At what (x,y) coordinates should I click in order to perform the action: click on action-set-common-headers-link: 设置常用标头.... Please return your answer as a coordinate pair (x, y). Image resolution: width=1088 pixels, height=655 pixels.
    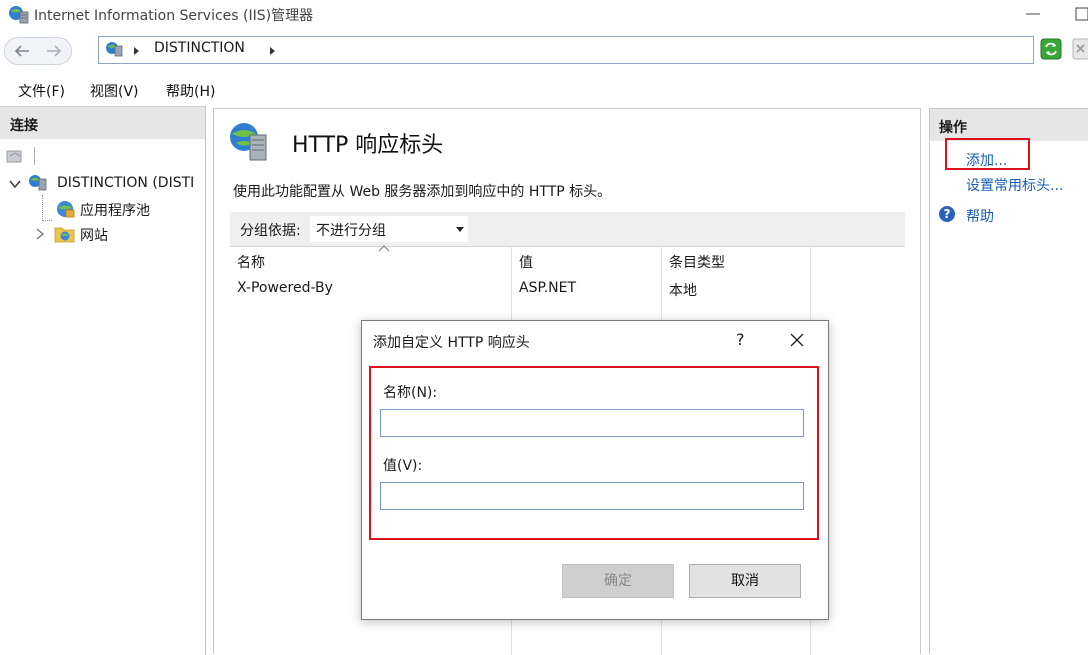
    Looking at the image, I should click on (1014, 185).